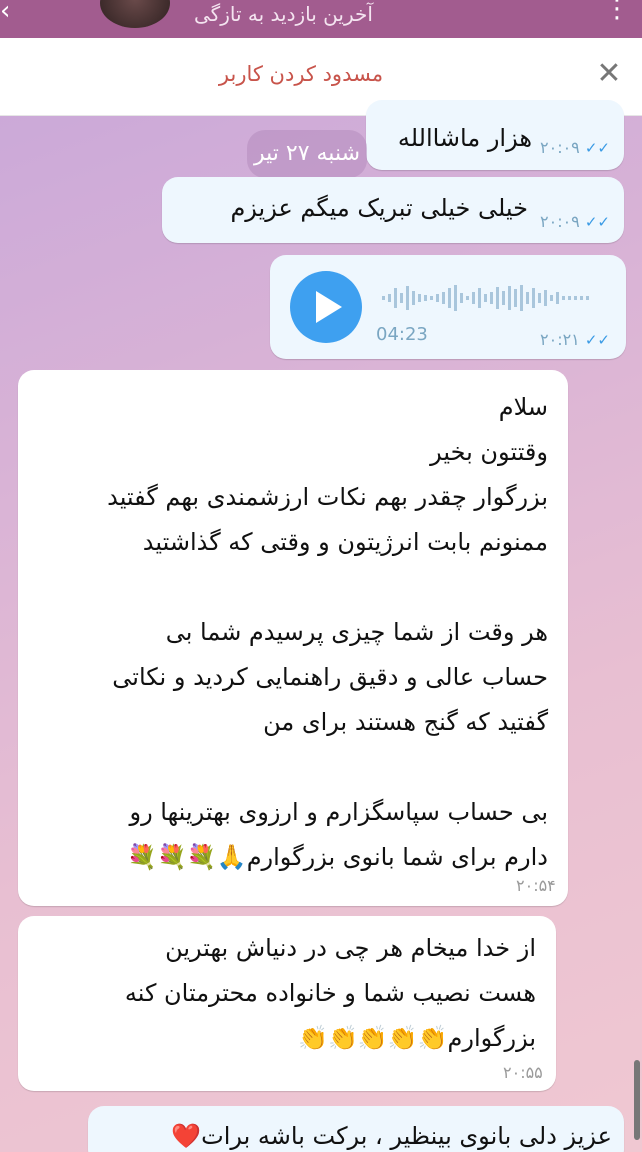  Describe the element at coordinates (329, 307) in the screenshot. I see `play-icon` at that location.